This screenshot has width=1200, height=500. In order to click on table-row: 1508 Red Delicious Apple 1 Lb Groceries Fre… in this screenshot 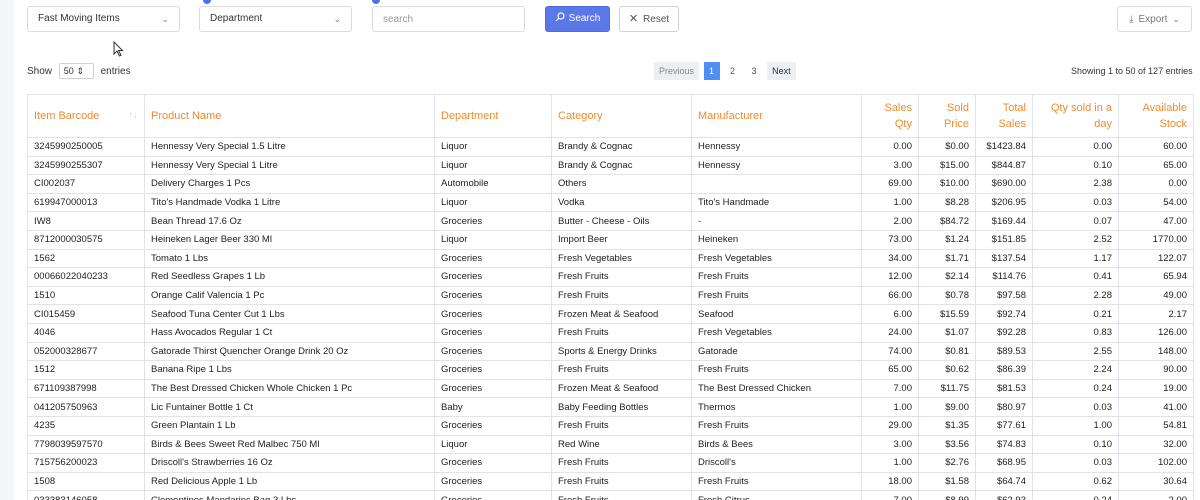, I will do `click(610, 481)`.